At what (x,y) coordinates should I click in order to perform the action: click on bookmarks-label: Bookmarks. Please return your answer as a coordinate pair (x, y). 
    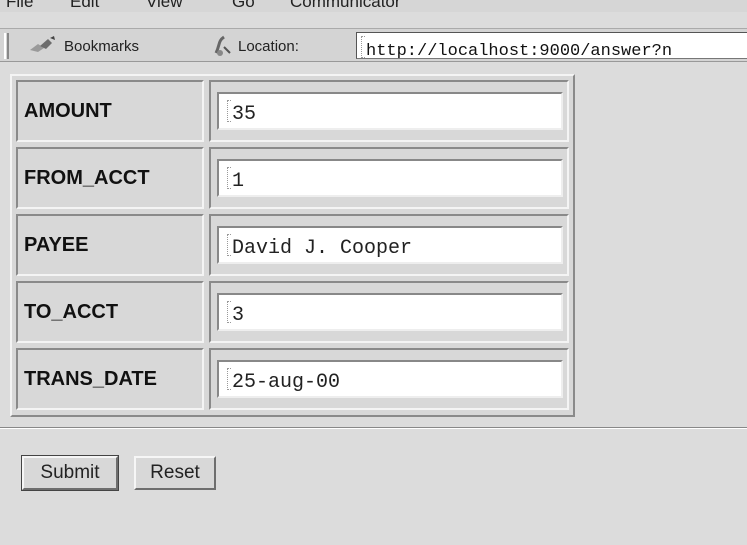
    Looking at the image, I should click on (101, 46).